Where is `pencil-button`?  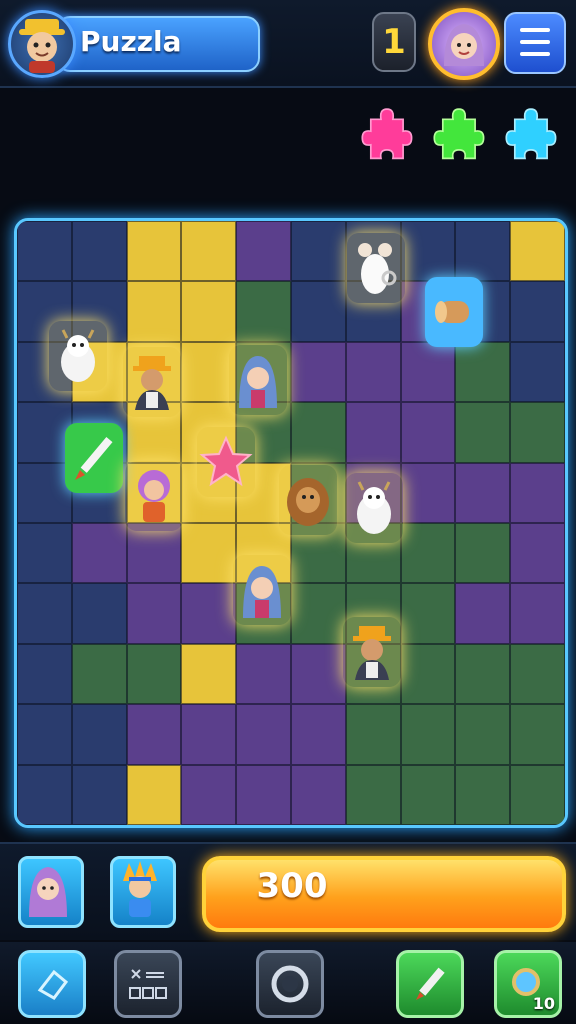
pencil-button is located at coordinates (430, 984).